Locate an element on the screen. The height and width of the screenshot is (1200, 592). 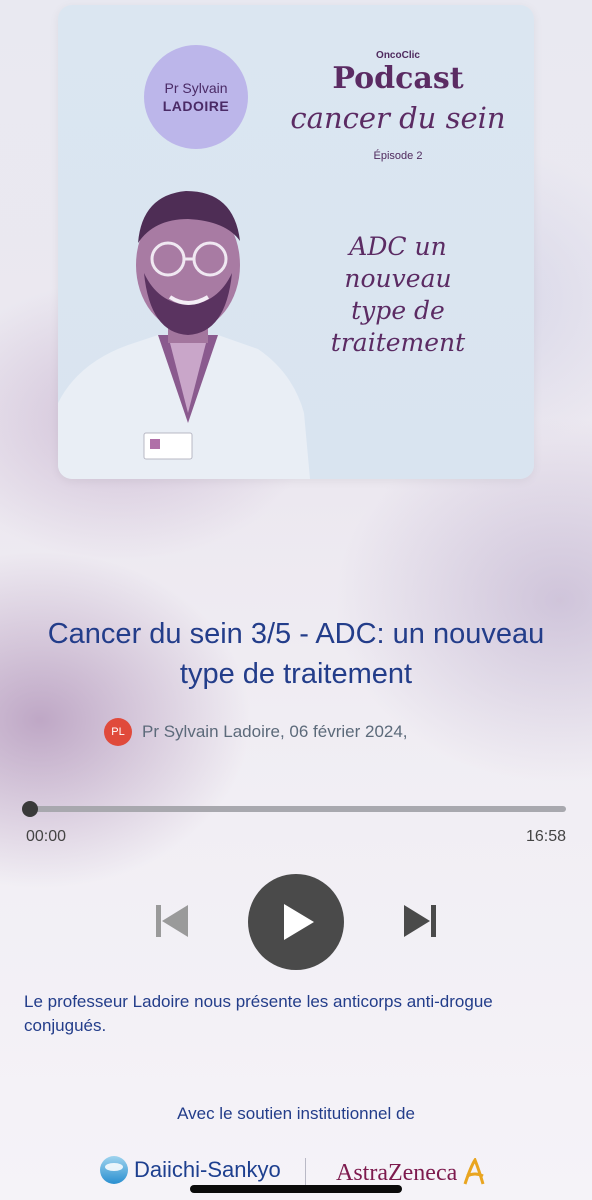
astrazeneca-logo: AstraZeneca is located at coordinates (411, 1173).